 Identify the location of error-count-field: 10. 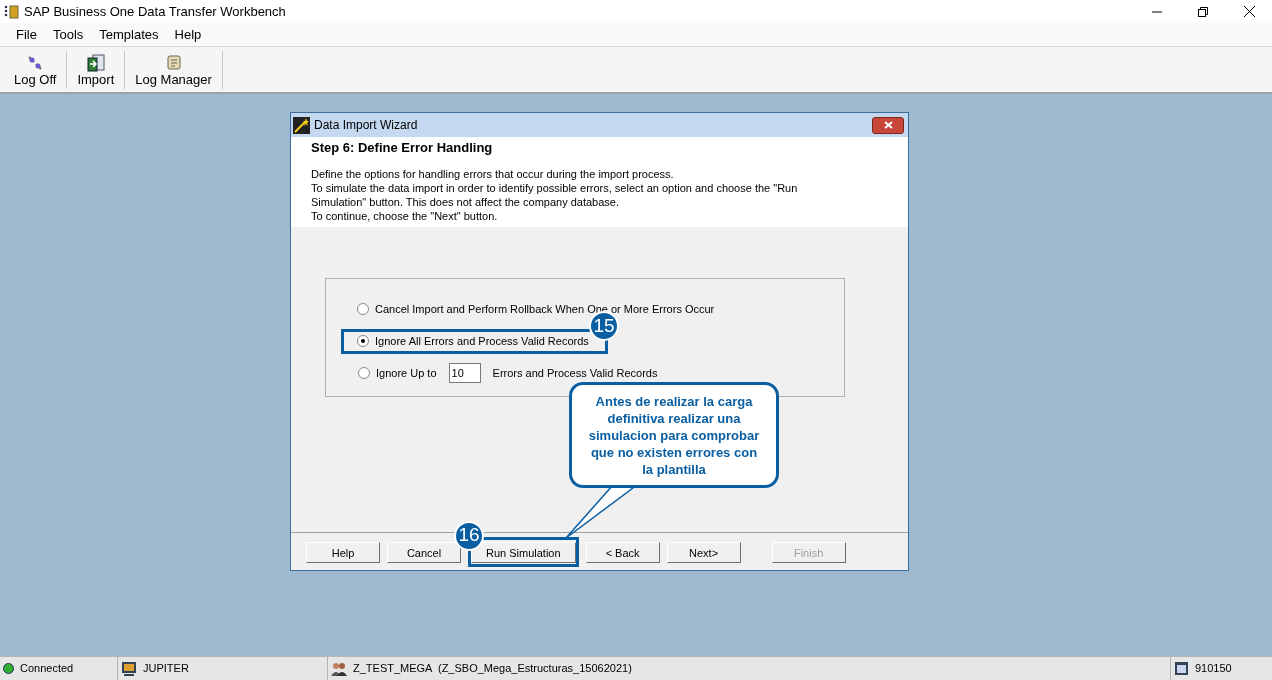
(464, 373).